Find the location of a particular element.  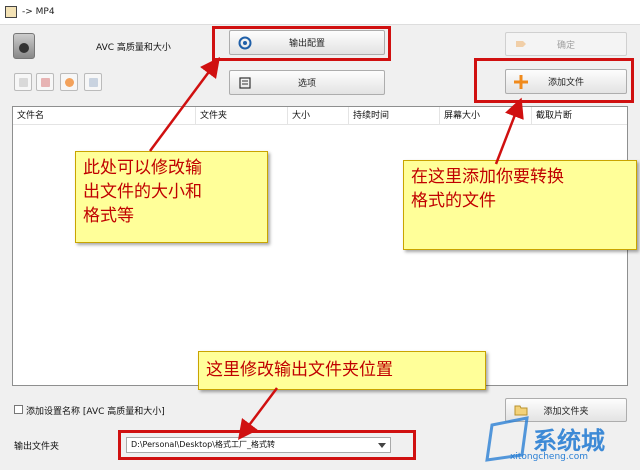

output-folder-value: D:\Personal\Desktop\格式工厂_格式转 is located at coordinates (203, 444).